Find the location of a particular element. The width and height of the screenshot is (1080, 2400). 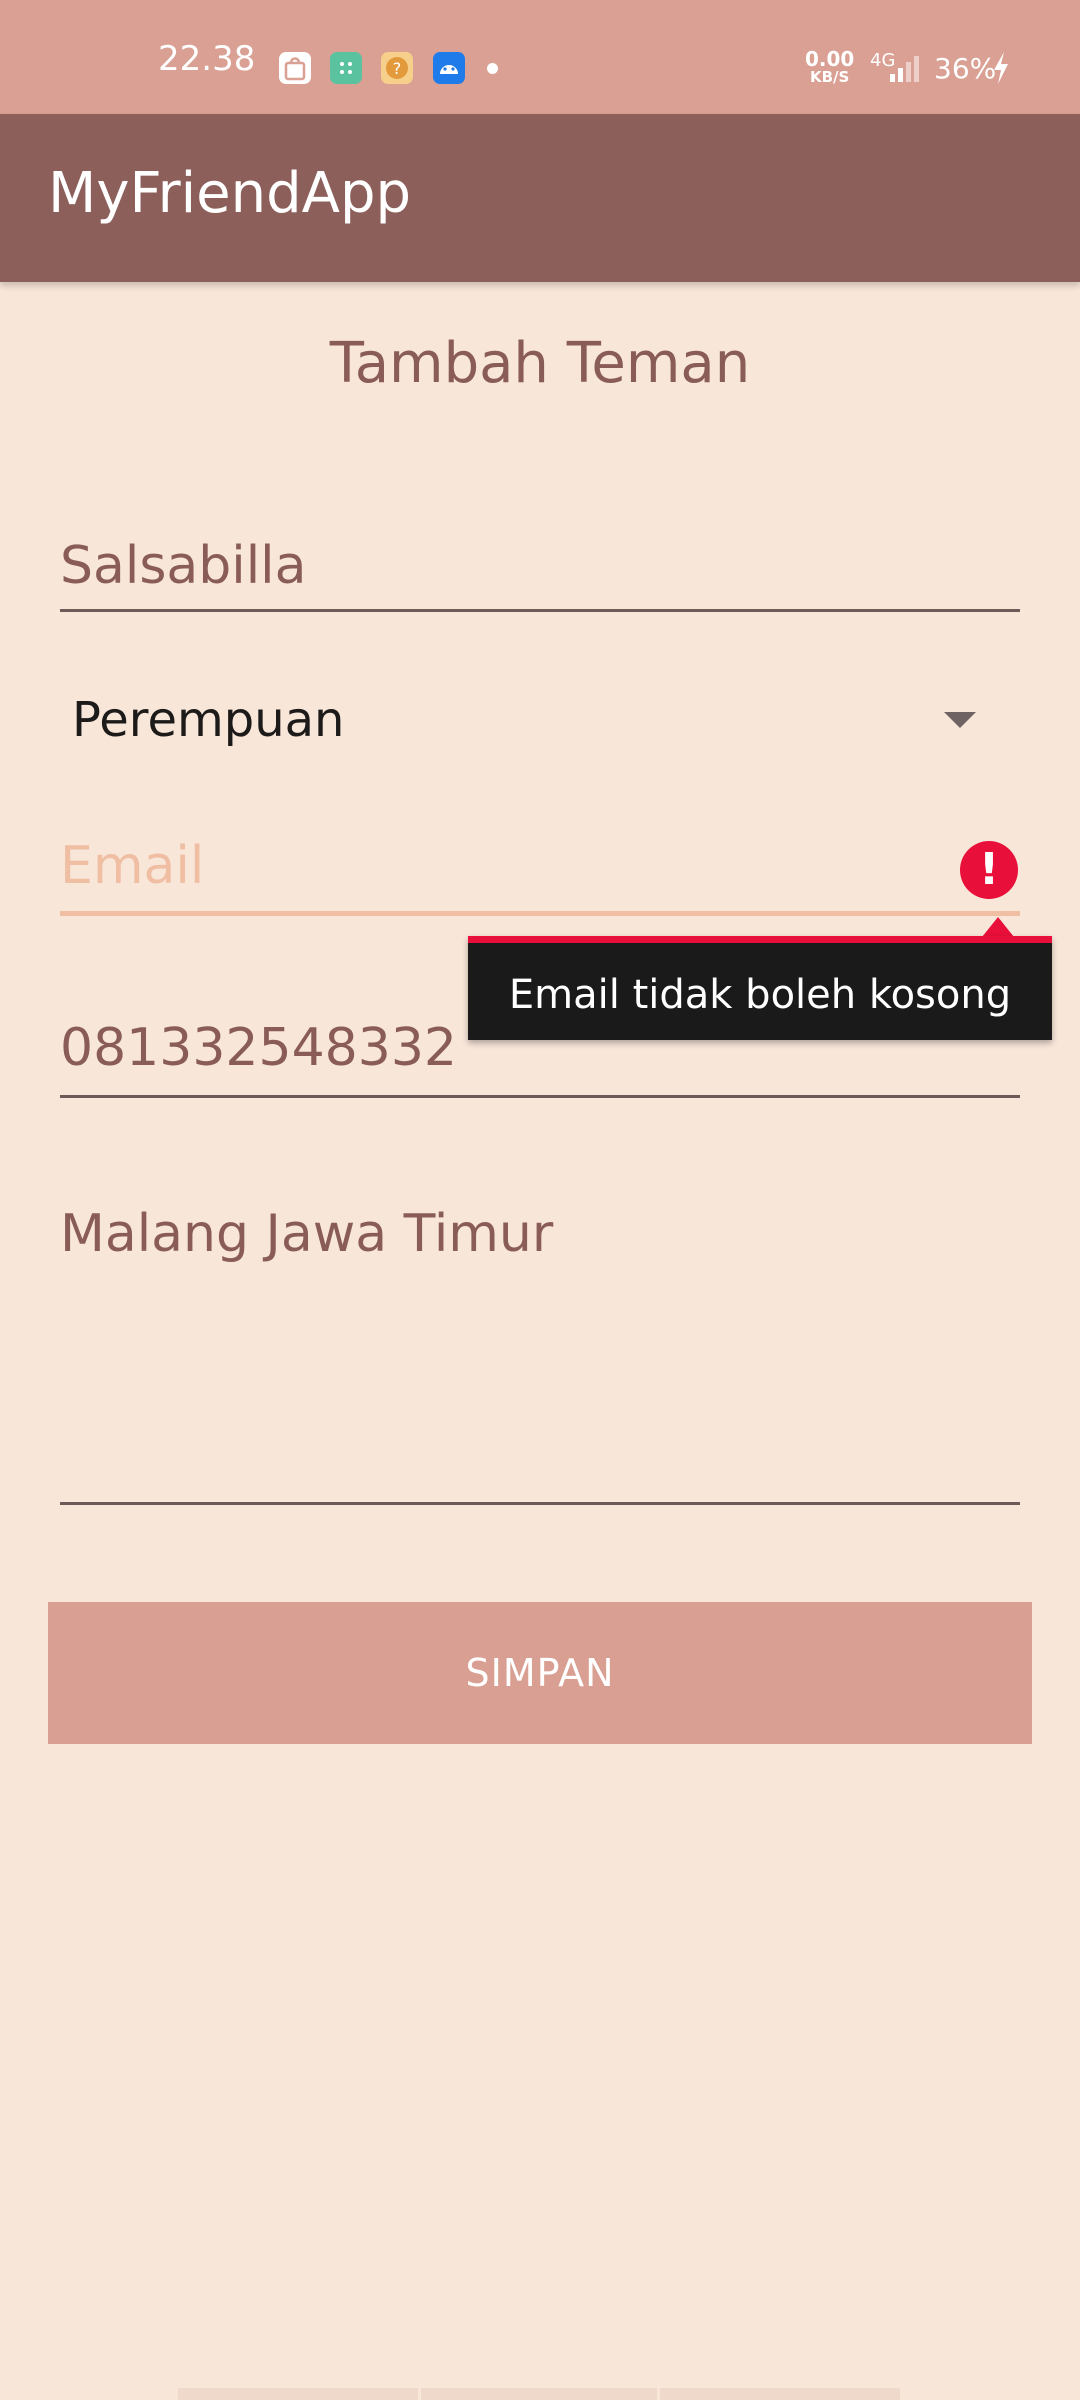

status-time: 22.38 is located at coordinates (207, 59).